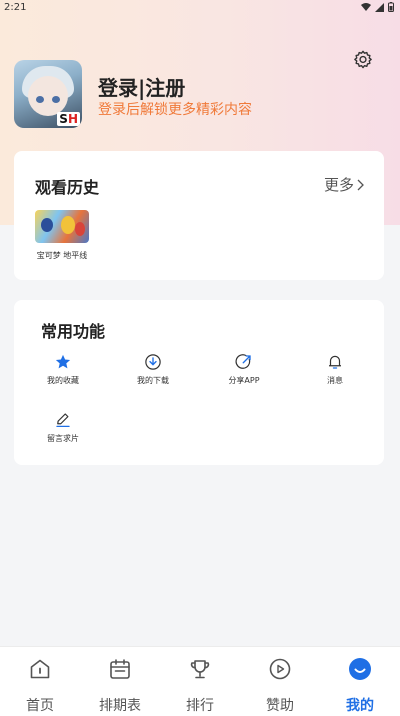  I want to click on function-downloads: 我的下载, so click(153, 369).